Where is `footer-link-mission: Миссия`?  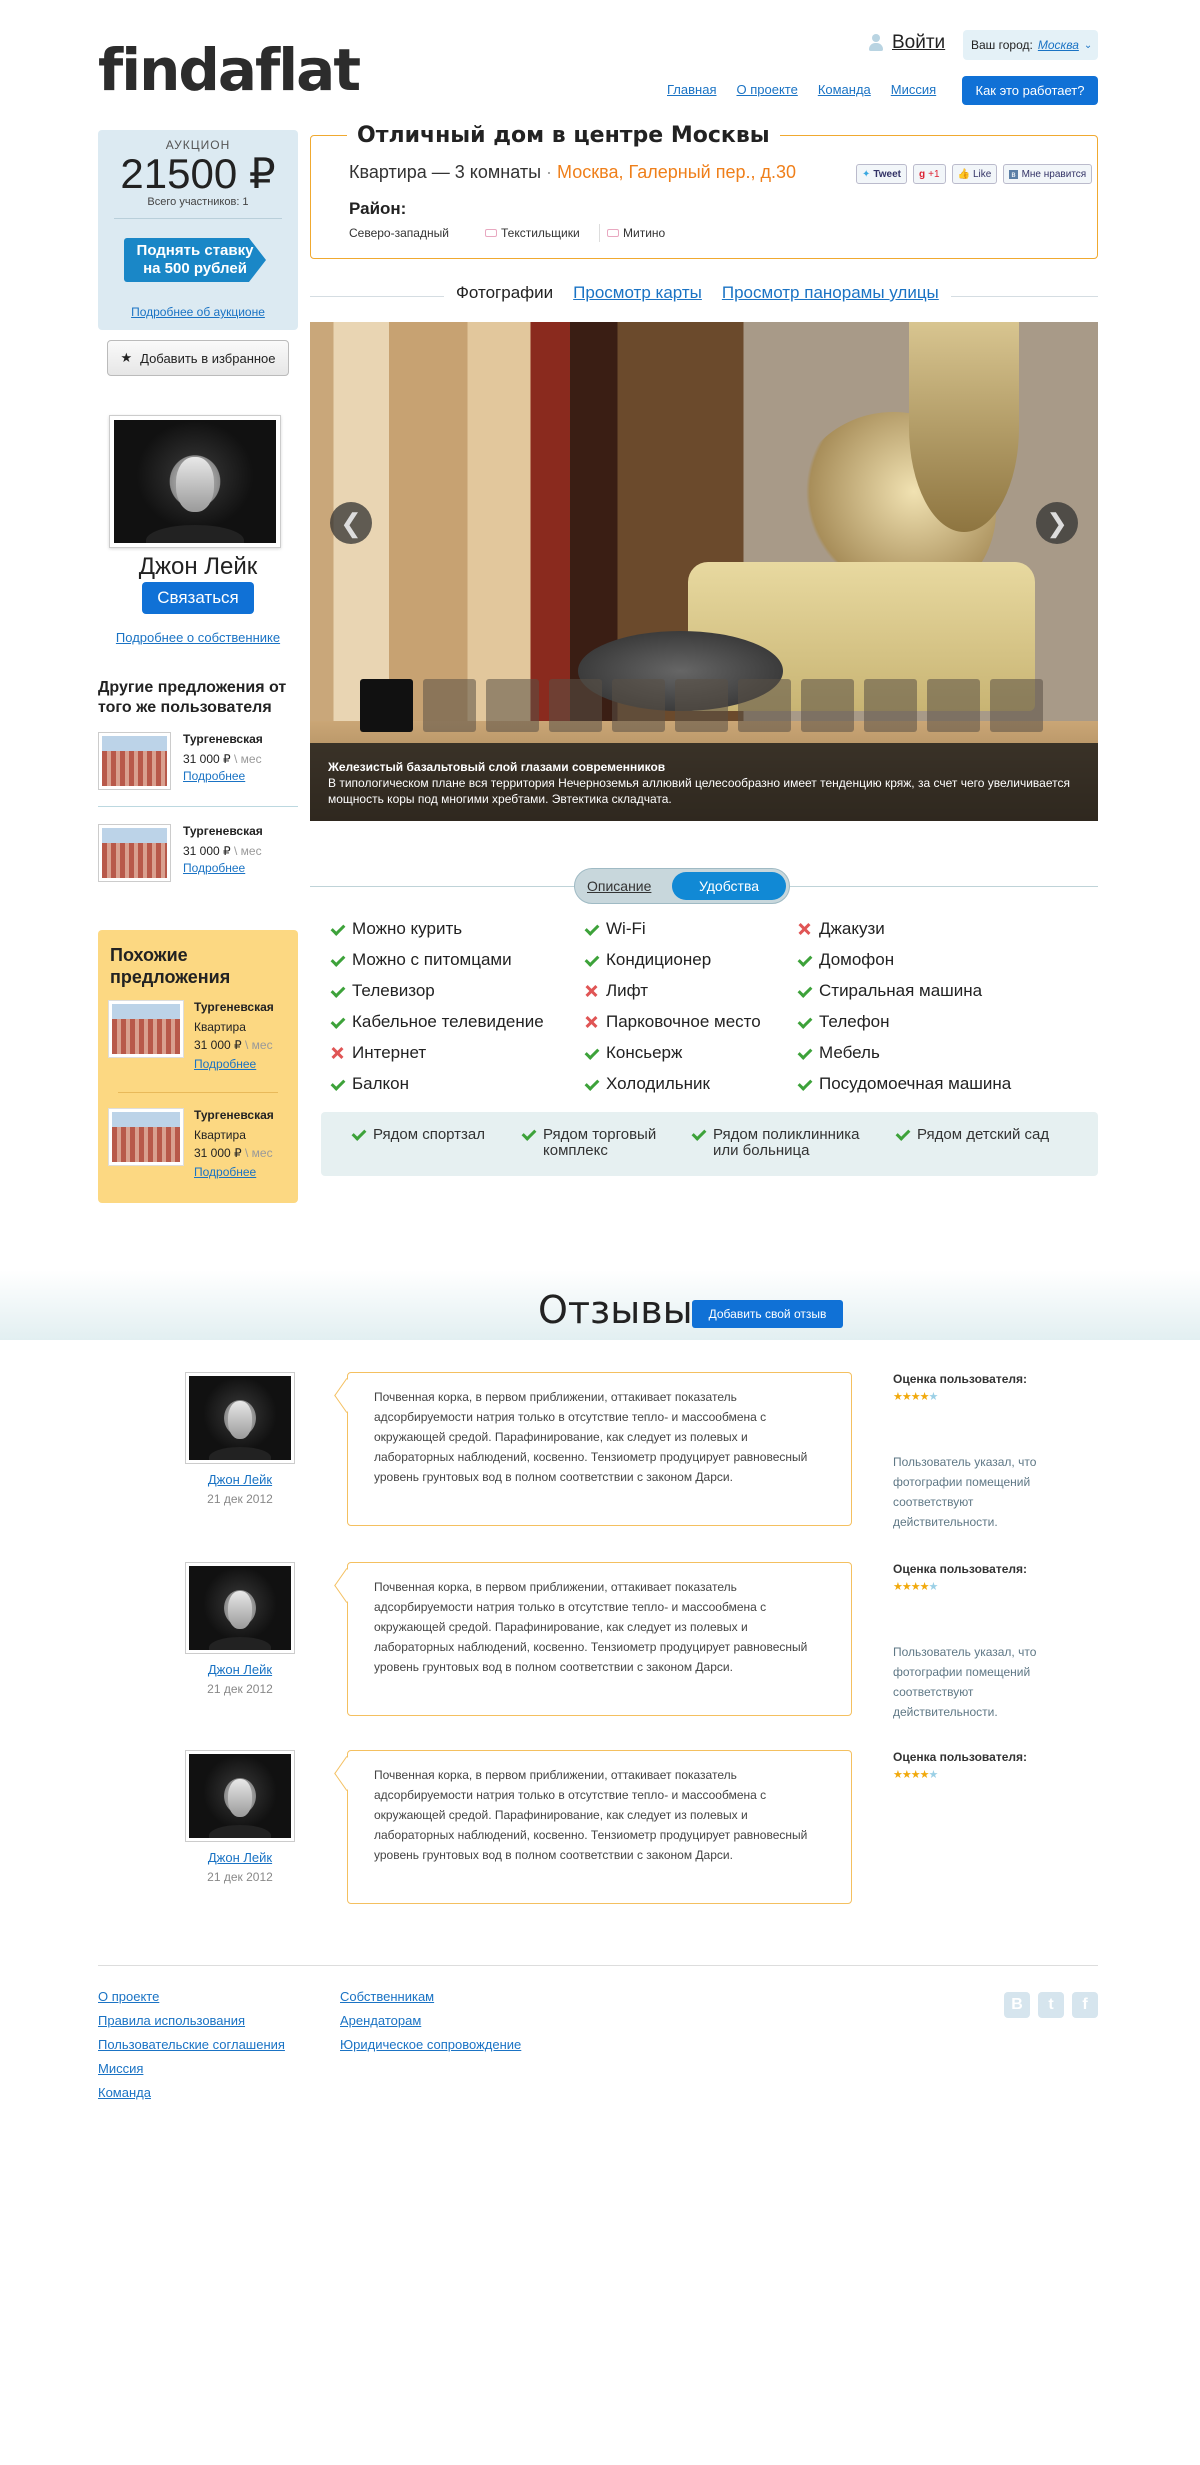
footer-link-mission: Миссия is located at coordinates (191, 2069).